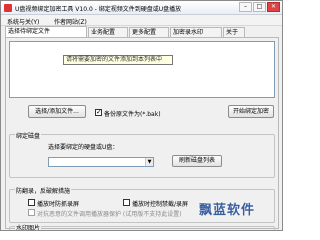  What do you see at coordinates (234, 32) in the screenshot?
I see `tab-about: 关于` at bounding box center [234, 32].